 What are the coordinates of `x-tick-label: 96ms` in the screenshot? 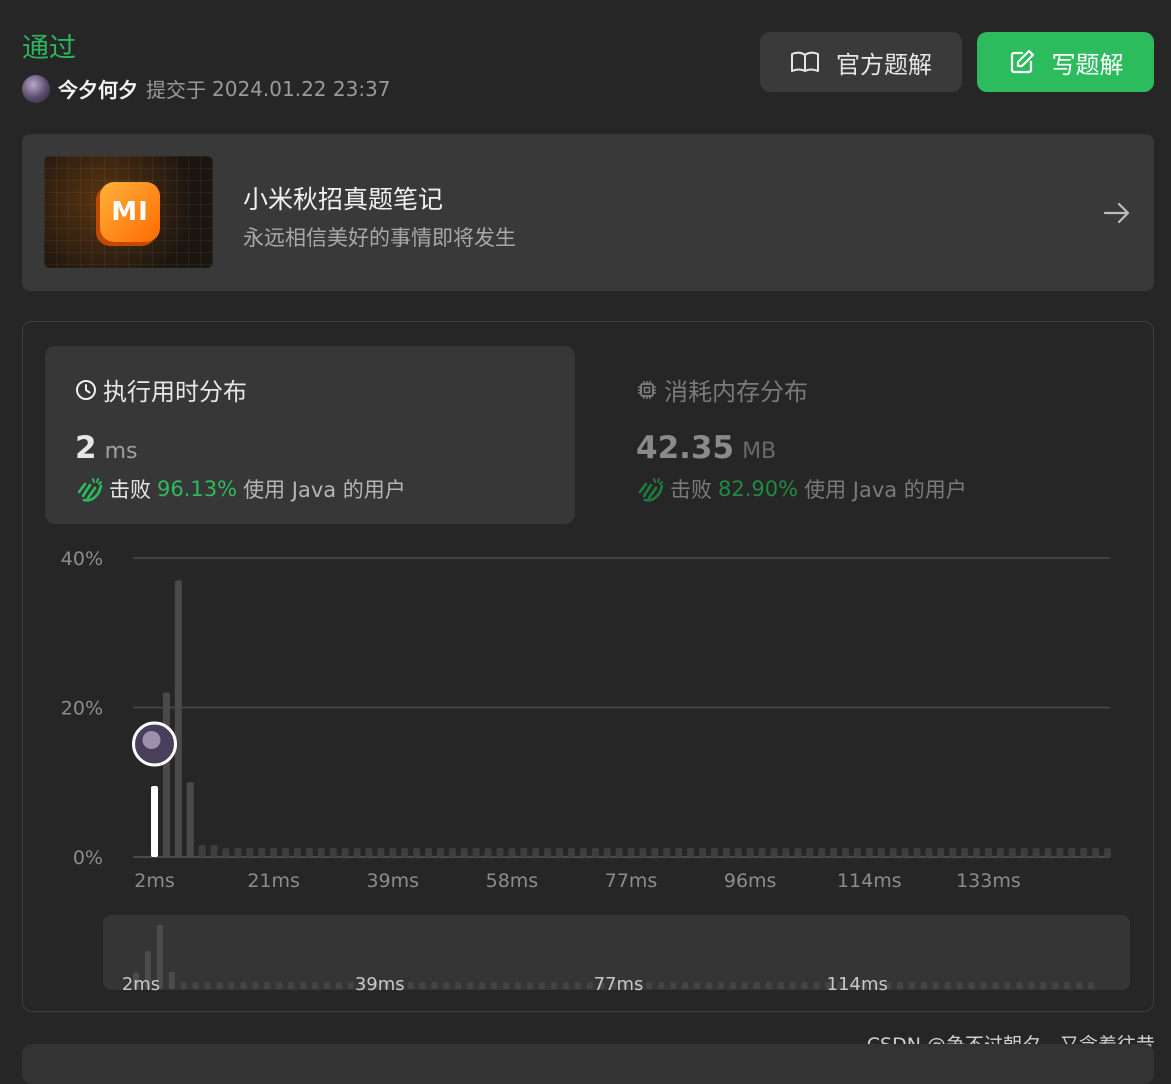 It's located at (750, 881).